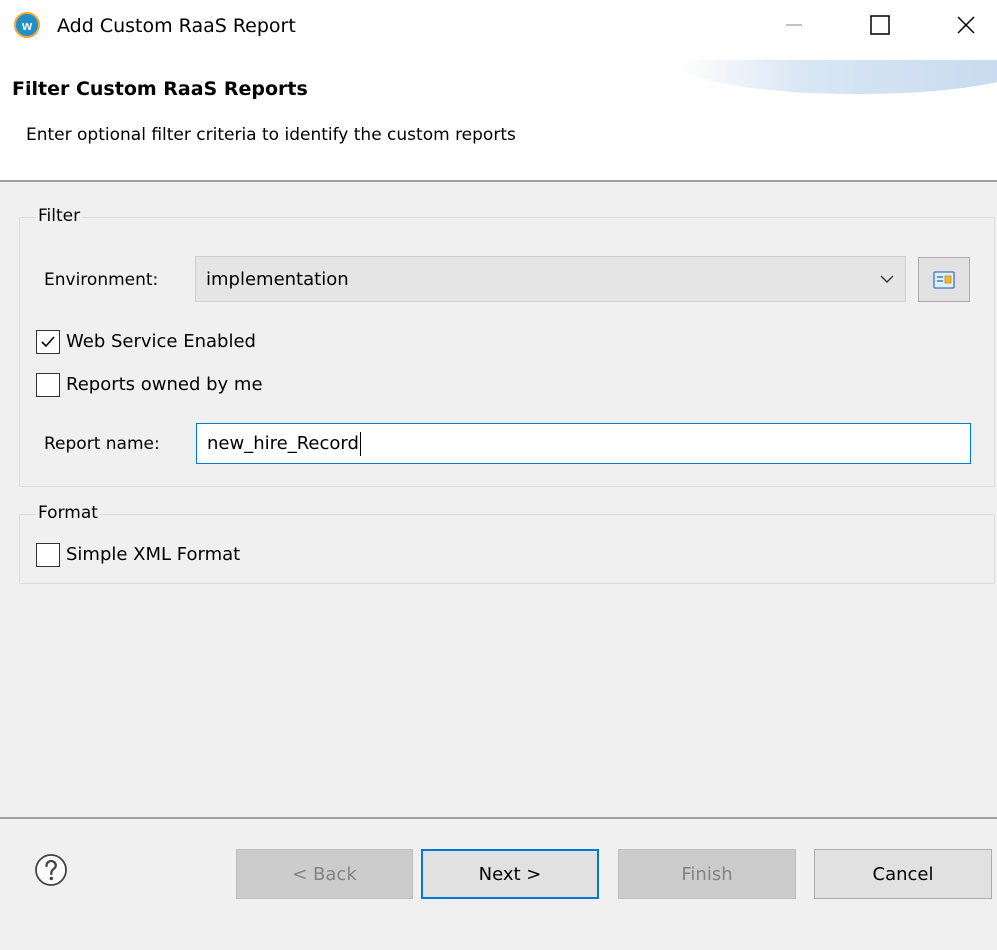 The width and height of the screenshot is (997, 950). What do you see at coordinates (277, 279) in the screenshot?
I see `environment-value: implementation` at bounding box center [277, 279].